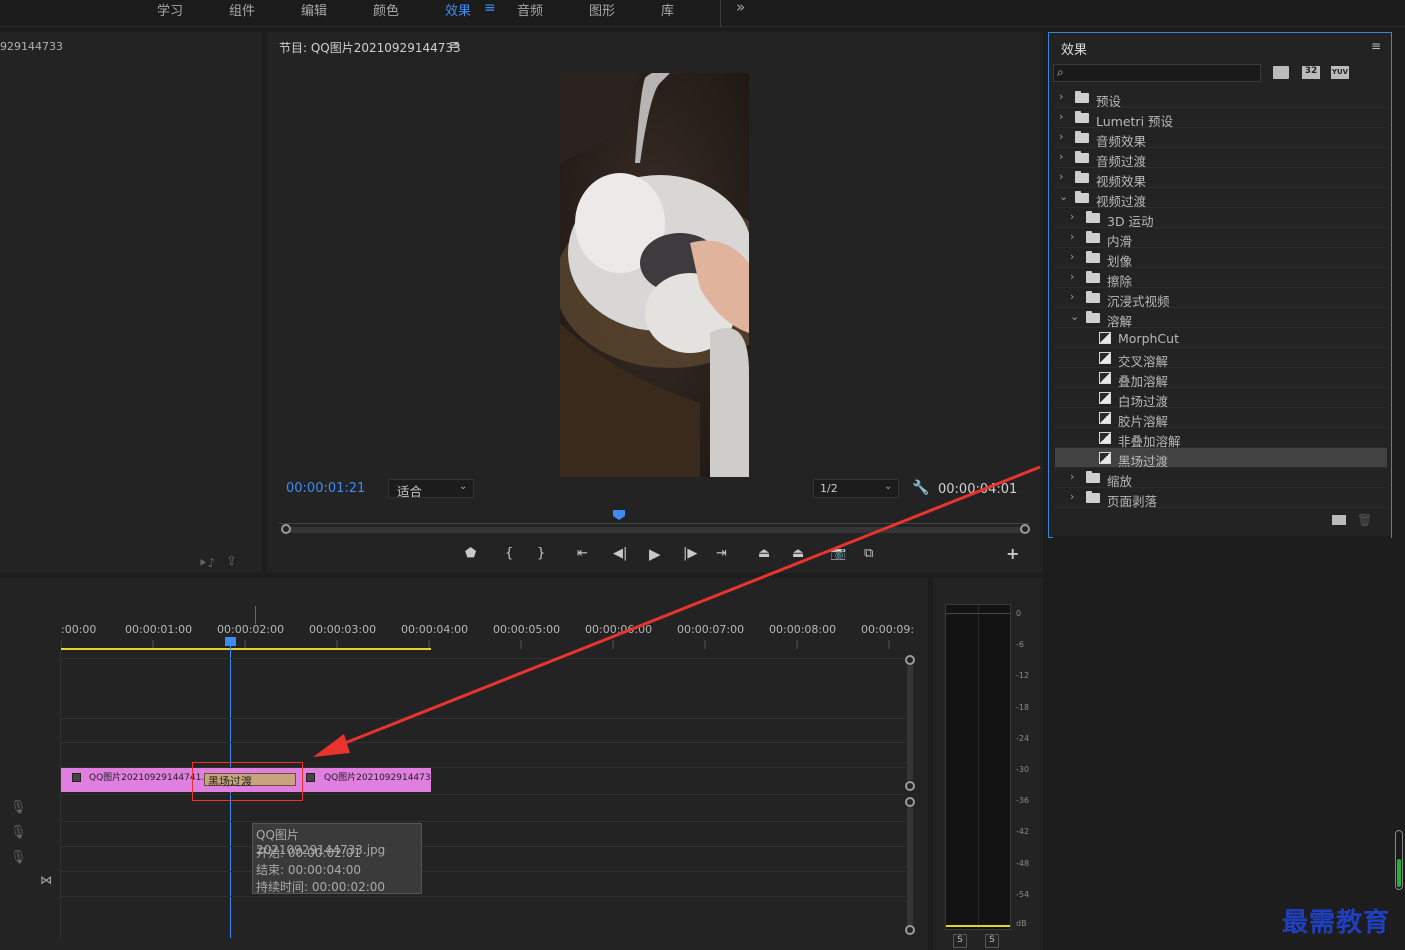  I want to click on effects-tree-item: 胶片溶解, so click(1221, 418).